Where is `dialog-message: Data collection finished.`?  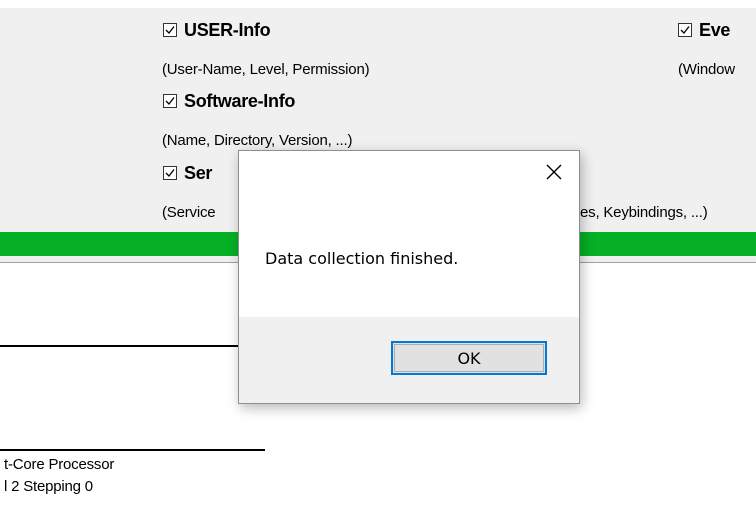
dialog-message: Data collection finished. is located at coordinates (362, 258).